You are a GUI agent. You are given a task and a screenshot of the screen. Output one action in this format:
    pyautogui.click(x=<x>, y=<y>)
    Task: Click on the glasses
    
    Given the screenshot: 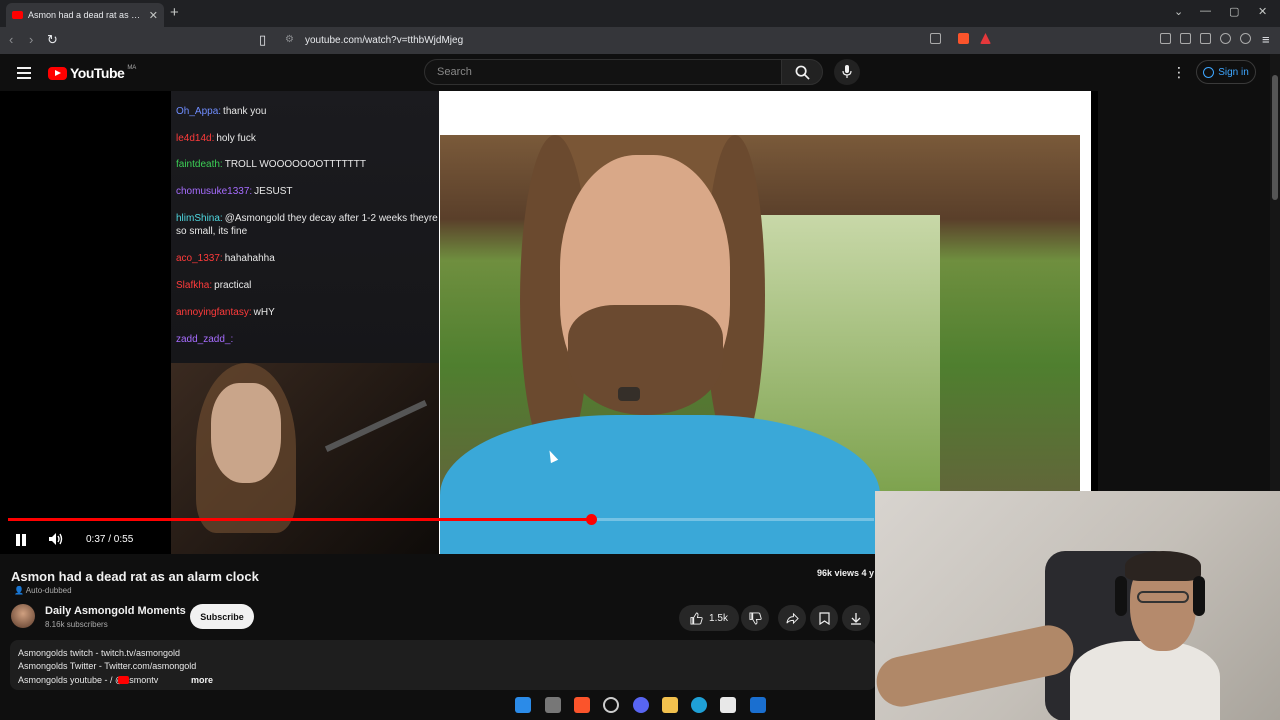 What is the action you would take?
    pyautogui.click(x=1163, y=597)
    